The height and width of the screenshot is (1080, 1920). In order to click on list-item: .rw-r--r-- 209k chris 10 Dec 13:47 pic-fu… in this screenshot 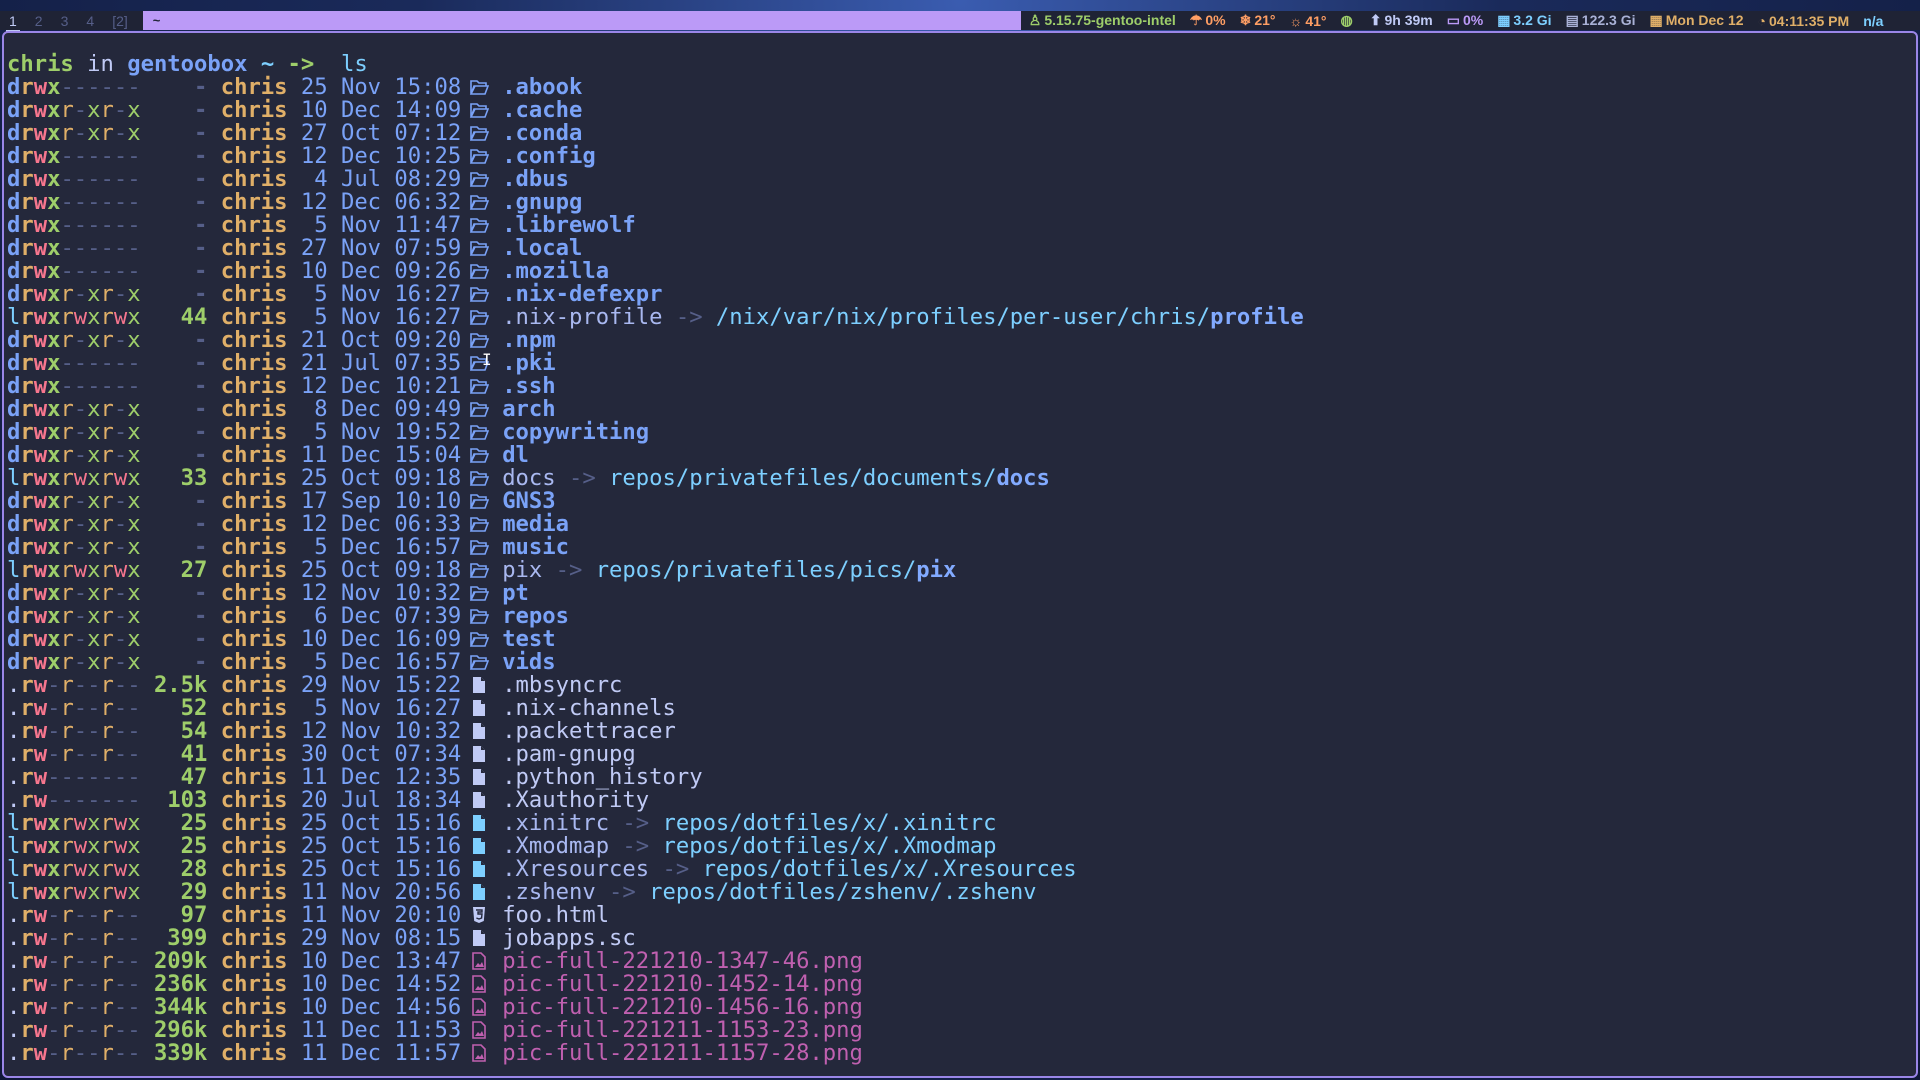, I will do `click(961, 961)`.